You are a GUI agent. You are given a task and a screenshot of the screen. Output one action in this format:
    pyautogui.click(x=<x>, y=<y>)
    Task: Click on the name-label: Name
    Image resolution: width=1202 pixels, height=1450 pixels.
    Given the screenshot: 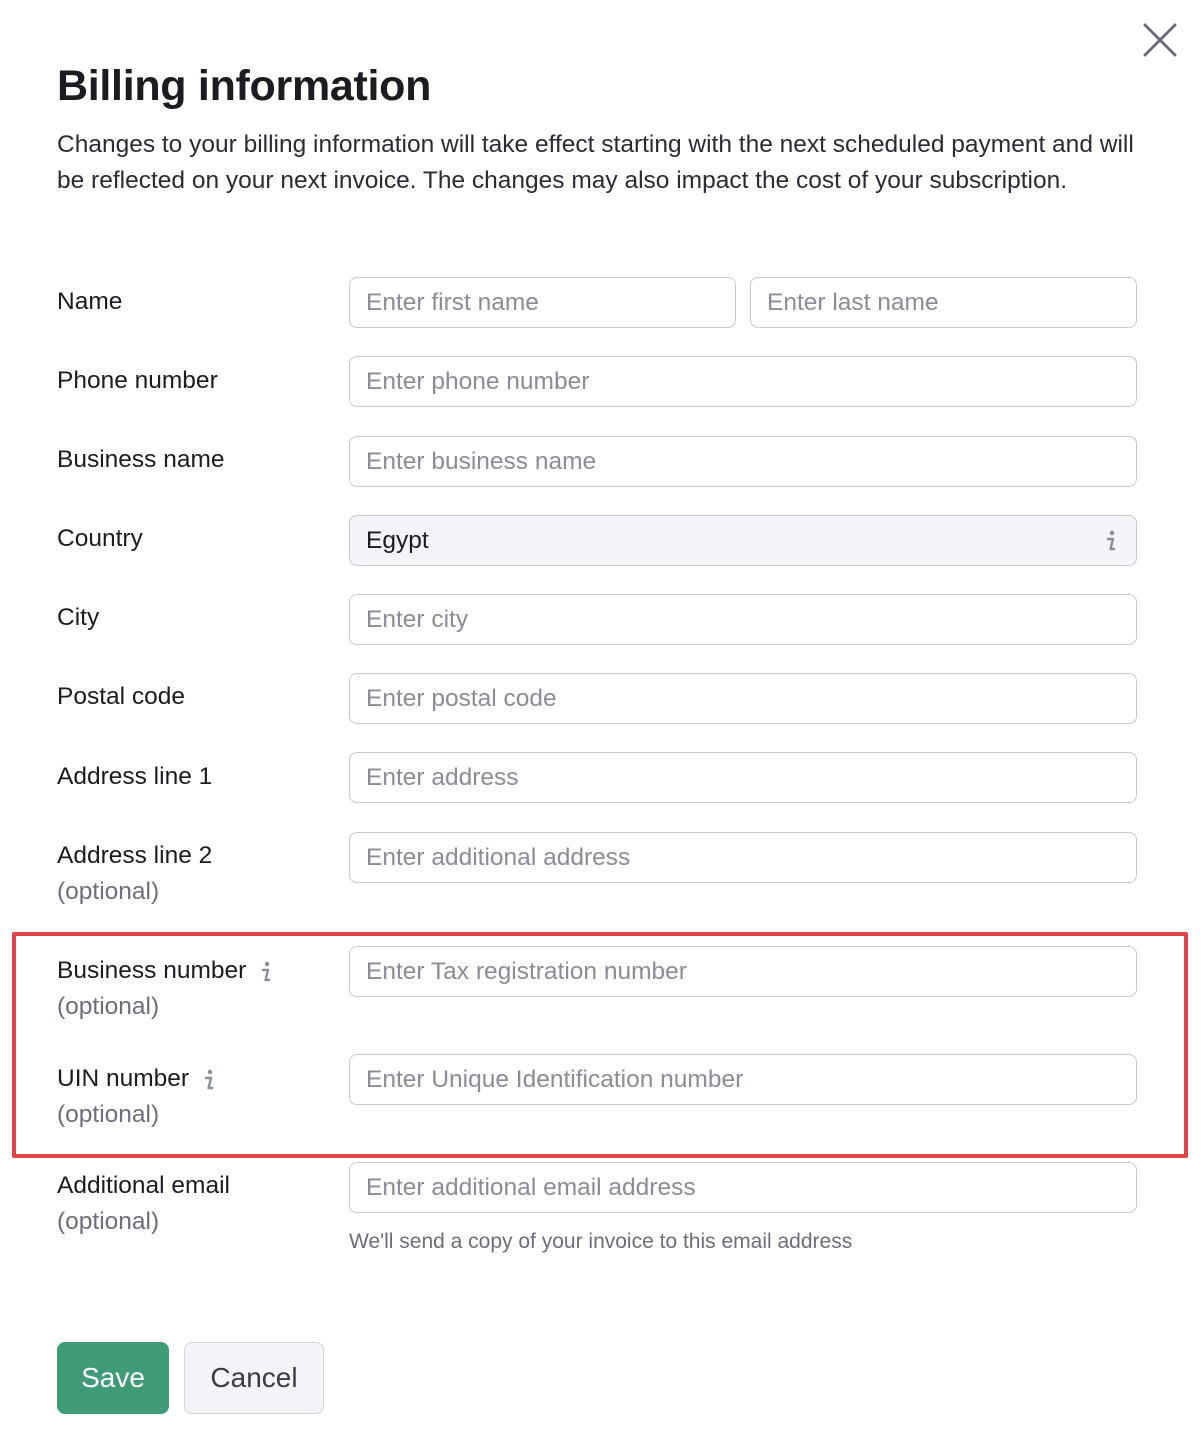 What is the action you would take?
    pyautogui.click(x=90, y=301)
    